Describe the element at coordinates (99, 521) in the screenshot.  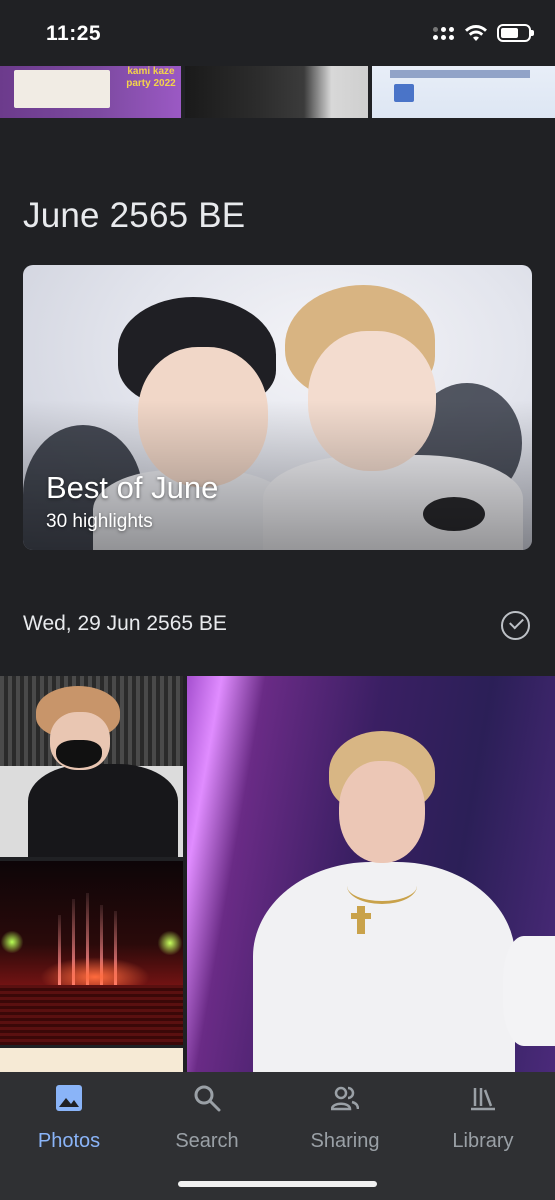
I see `highlight-subtitle: 30 highlights` at that location.